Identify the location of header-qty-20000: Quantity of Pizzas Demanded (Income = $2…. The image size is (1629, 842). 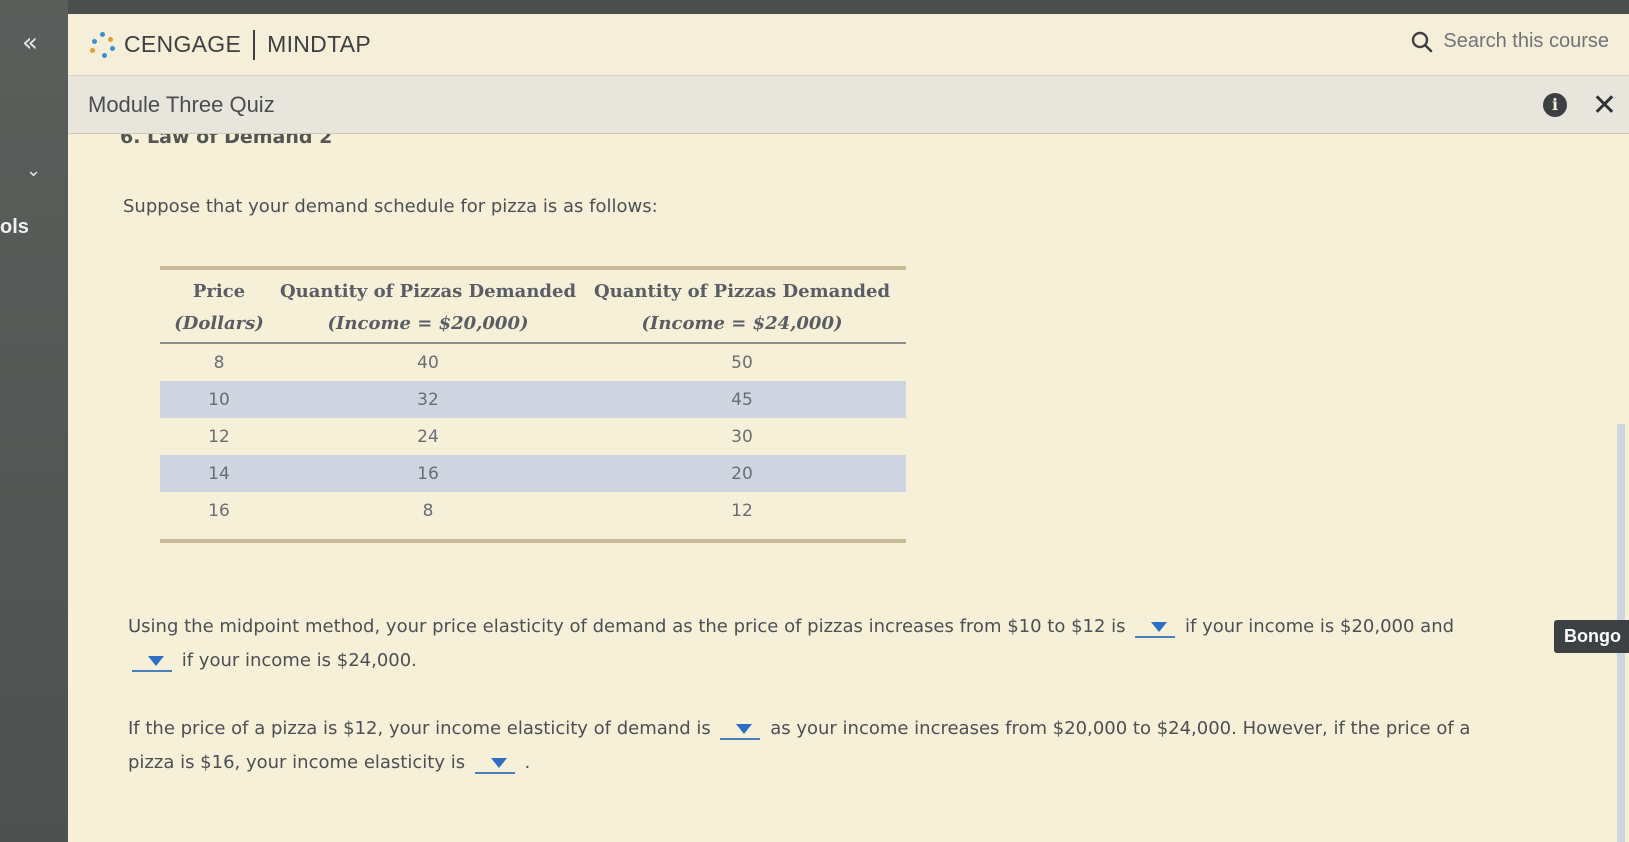
(428, 307).